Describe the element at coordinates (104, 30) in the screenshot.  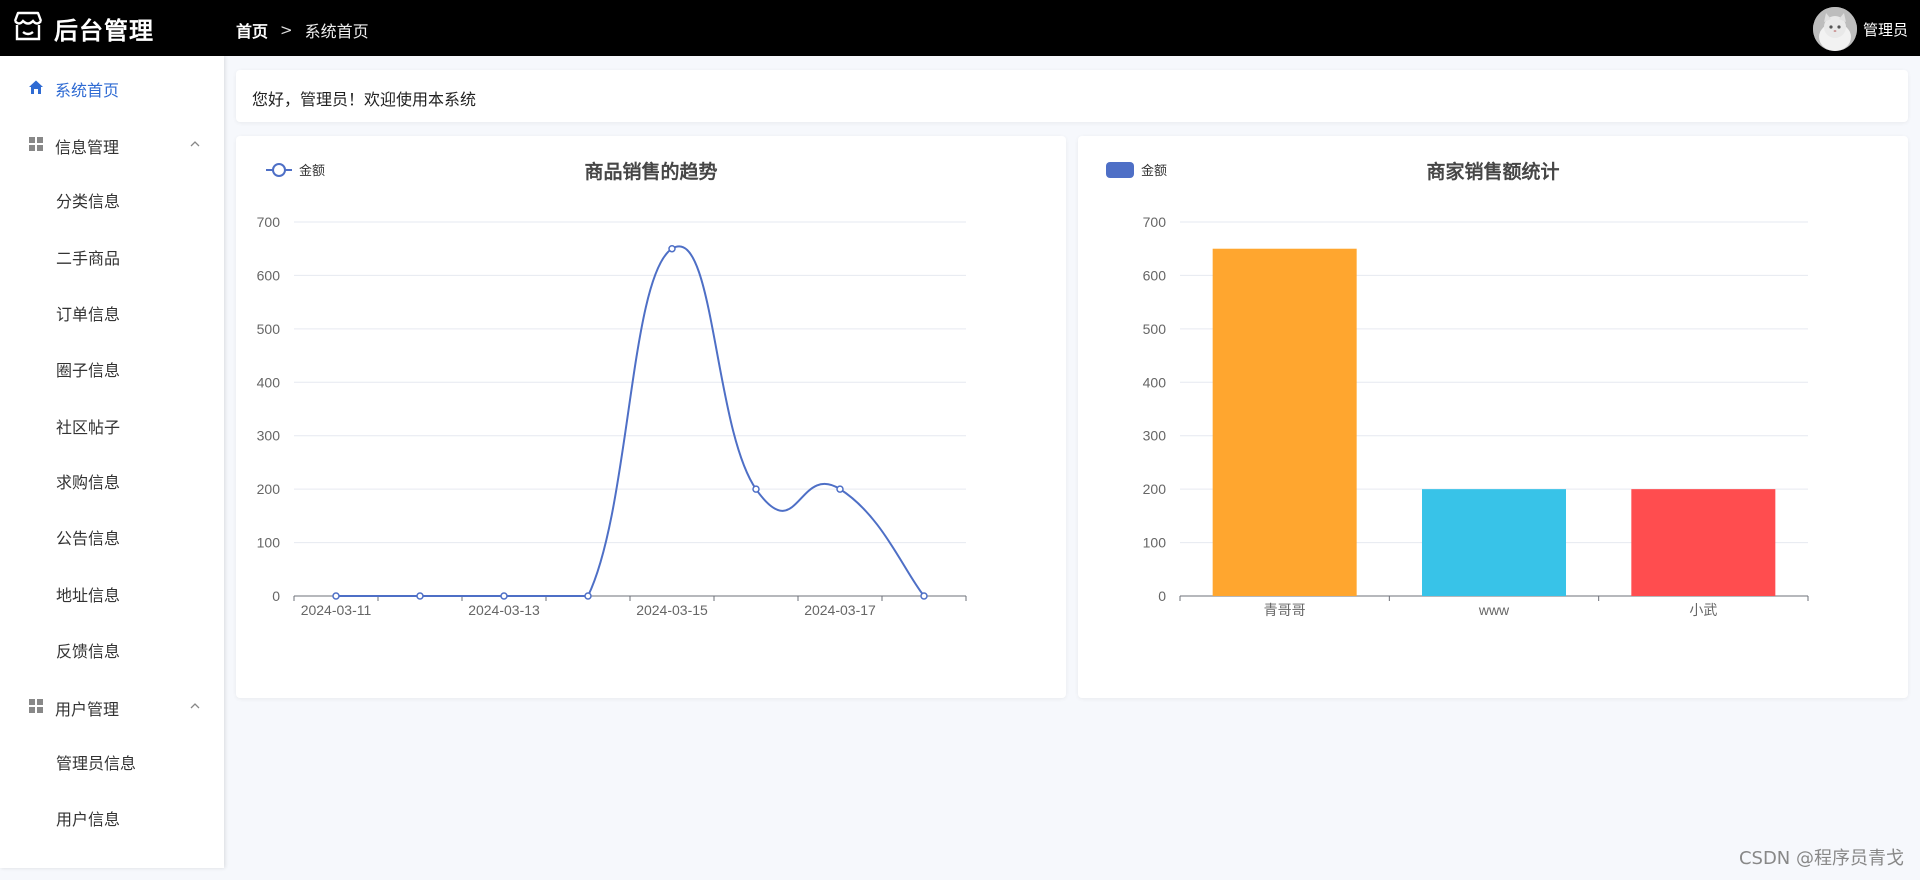
I see `app-title: 后台管理` at that location.